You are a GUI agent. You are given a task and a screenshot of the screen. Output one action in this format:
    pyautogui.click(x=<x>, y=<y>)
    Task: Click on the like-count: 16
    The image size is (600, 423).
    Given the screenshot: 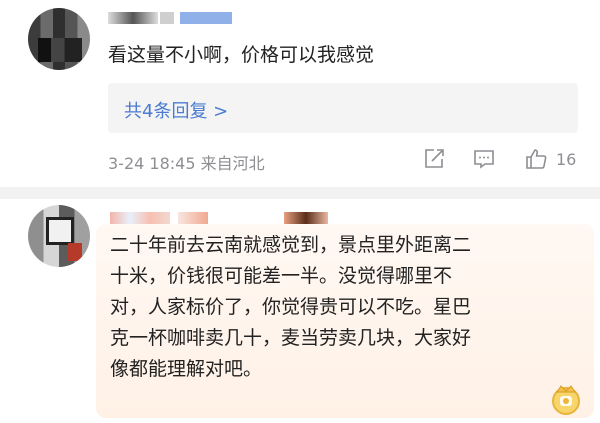 What is the action you would take?
    pyautogui.click(x=566, y=159)
    